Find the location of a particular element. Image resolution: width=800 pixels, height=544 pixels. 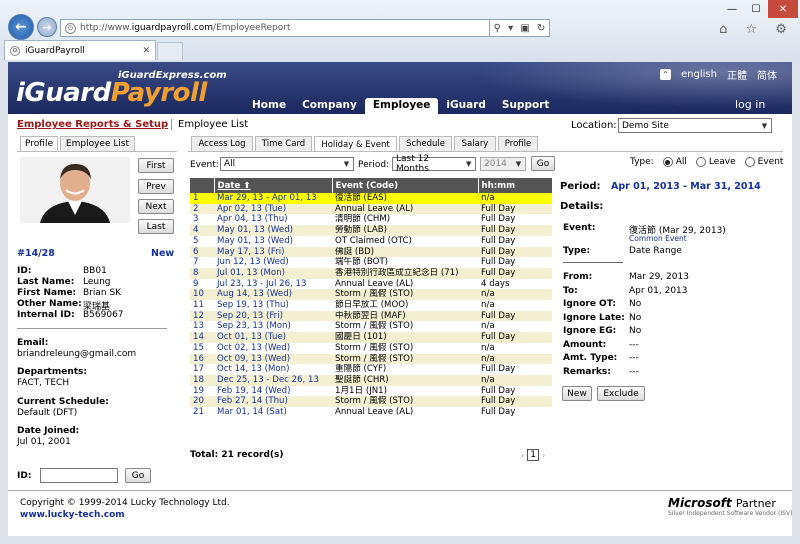

lang-english: english is located at coordinates (699, 74).